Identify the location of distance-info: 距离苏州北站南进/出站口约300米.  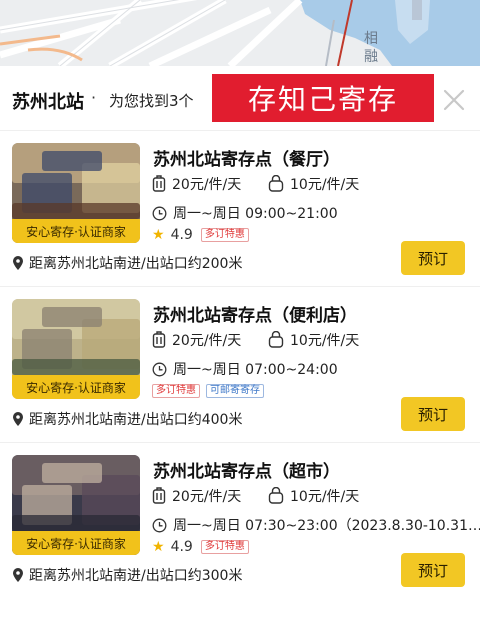
(127, 575).